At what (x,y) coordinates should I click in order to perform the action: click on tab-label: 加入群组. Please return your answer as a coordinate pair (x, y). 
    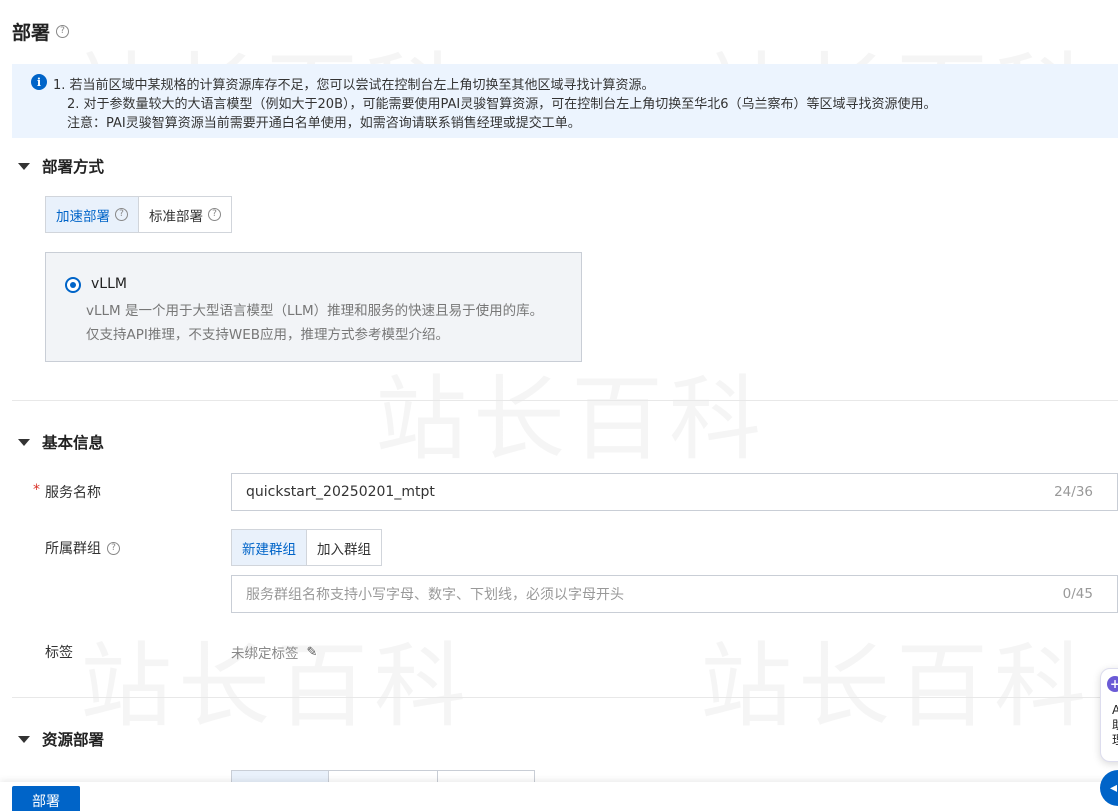
    Looking at the image, I should click on (344, 549).